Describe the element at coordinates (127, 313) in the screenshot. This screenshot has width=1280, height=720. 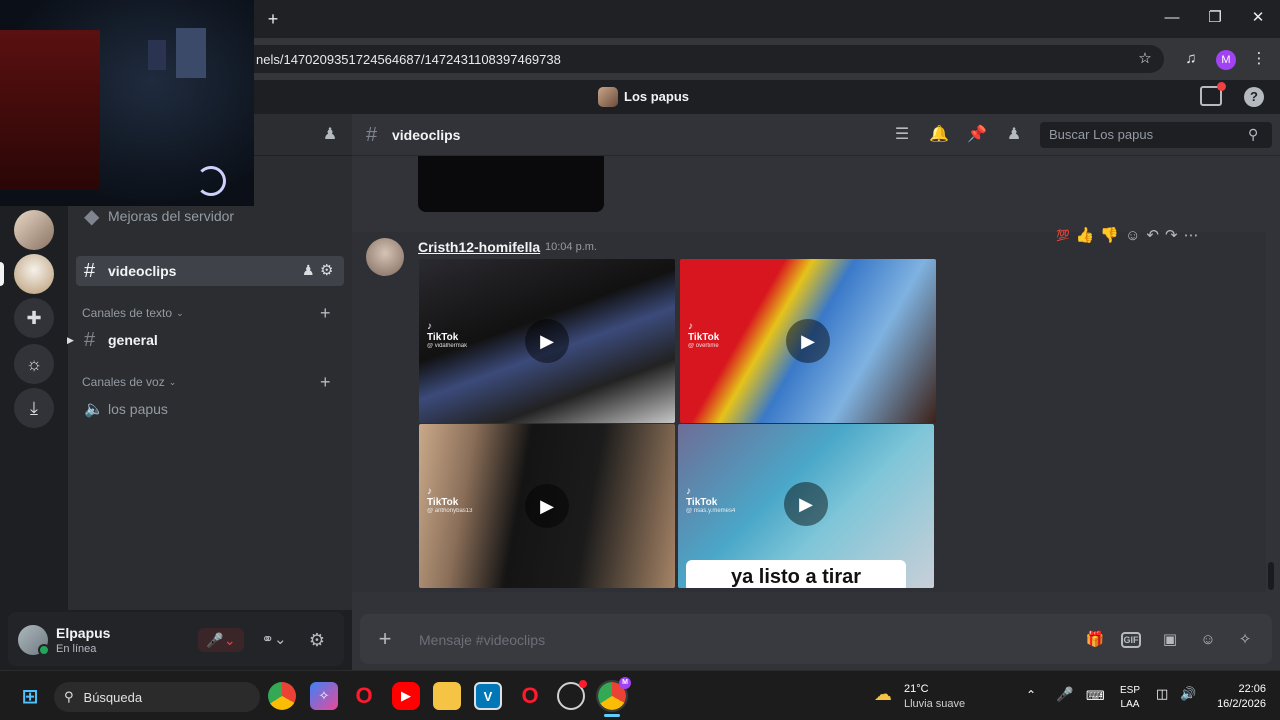
I see `category-label: Canales de texto` at that location.